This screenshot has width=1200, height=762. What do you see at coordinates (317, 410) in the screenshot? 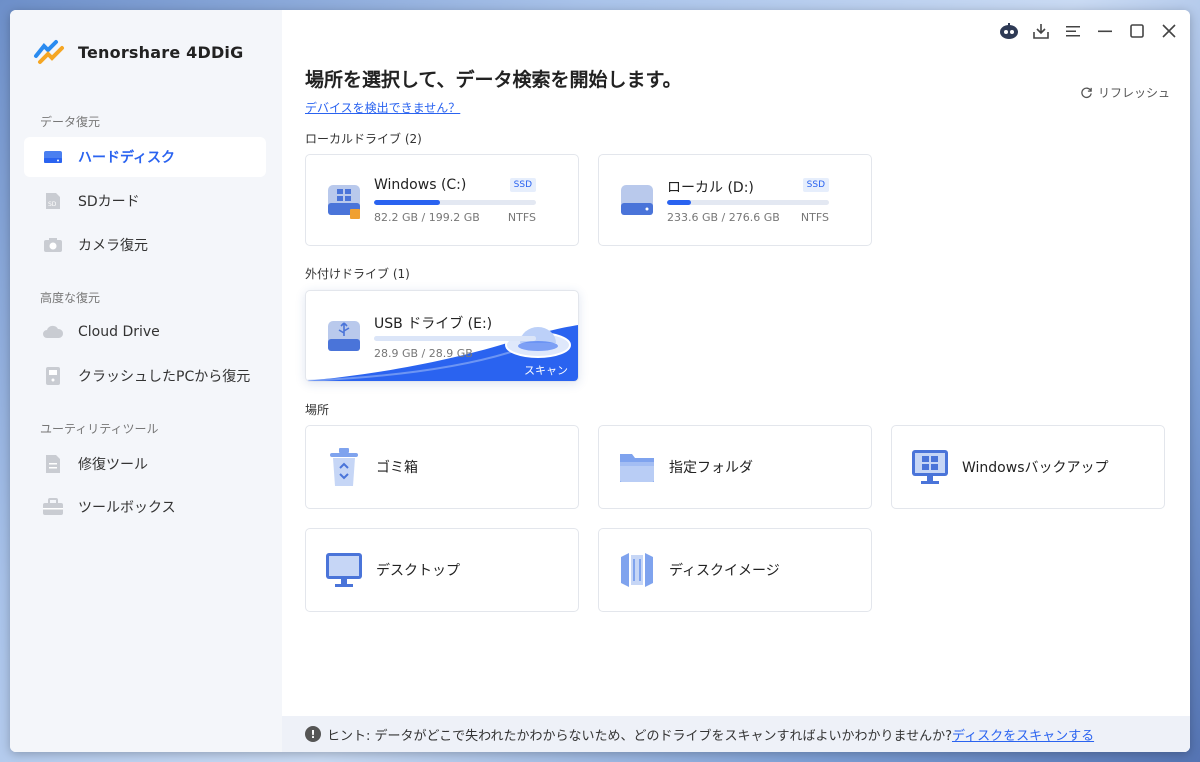
I see `locations-label: 場所` at bounding box center [317, 410].